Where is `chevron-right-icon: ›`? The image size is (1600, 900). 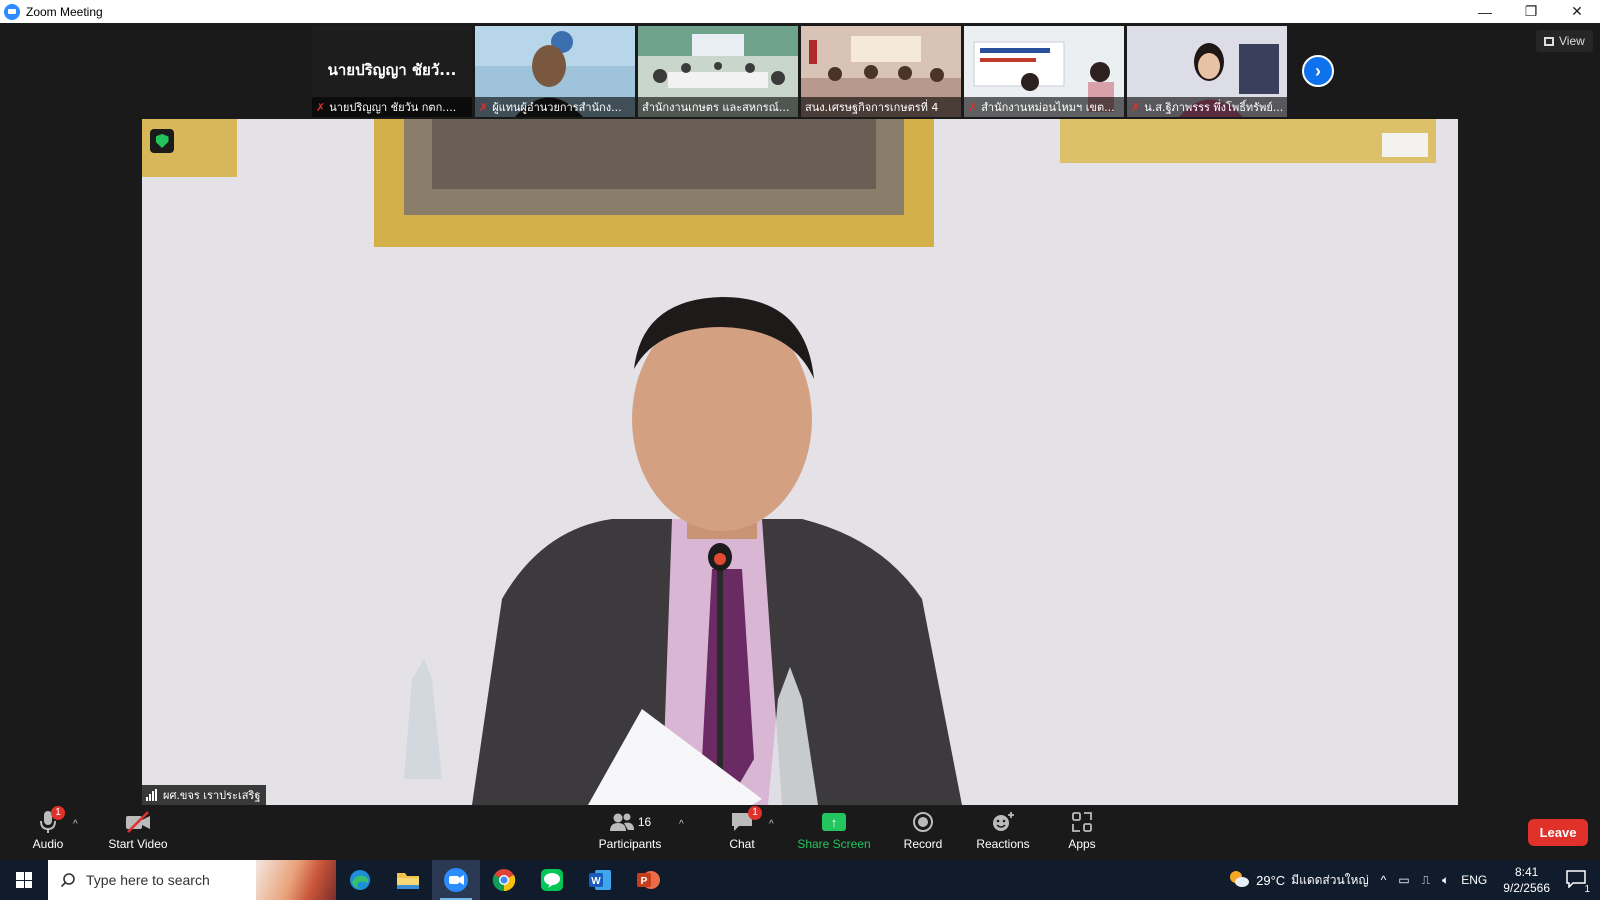 chevron-right-icon: › is located at coordinates (1318, 70).